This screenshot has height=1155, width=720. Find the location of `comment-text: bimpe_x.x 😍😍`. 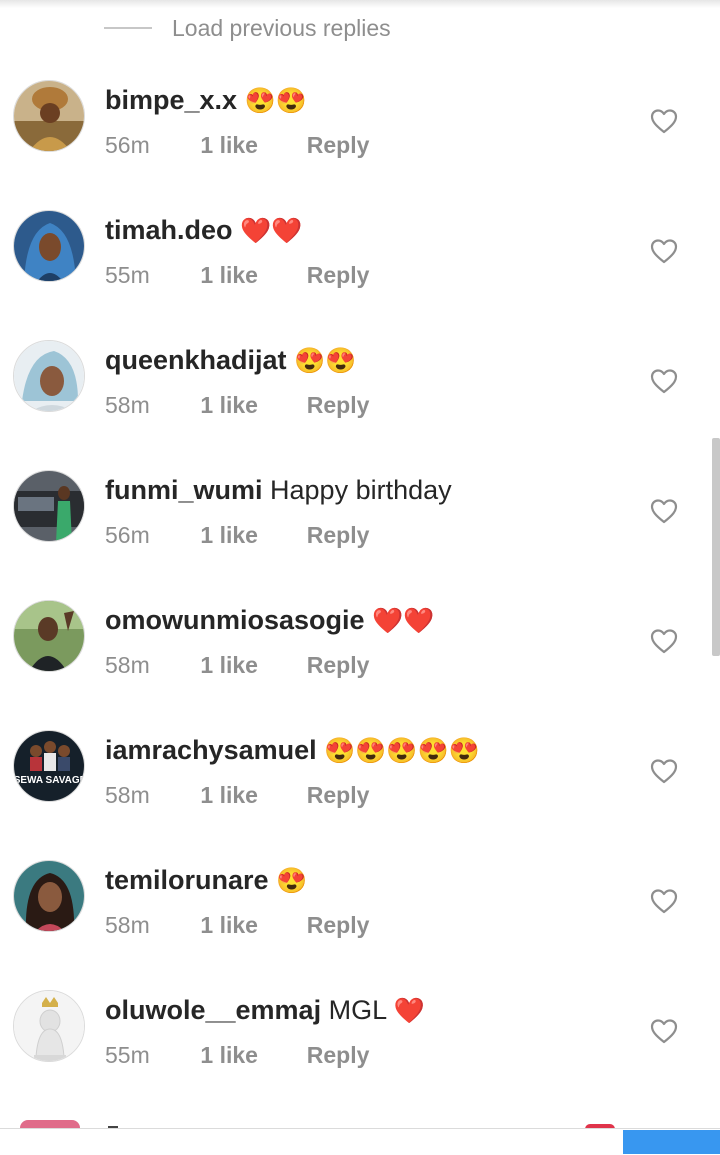

comment-text: bimpe_x.x 😍😍 is located at coordinates (206, 100).